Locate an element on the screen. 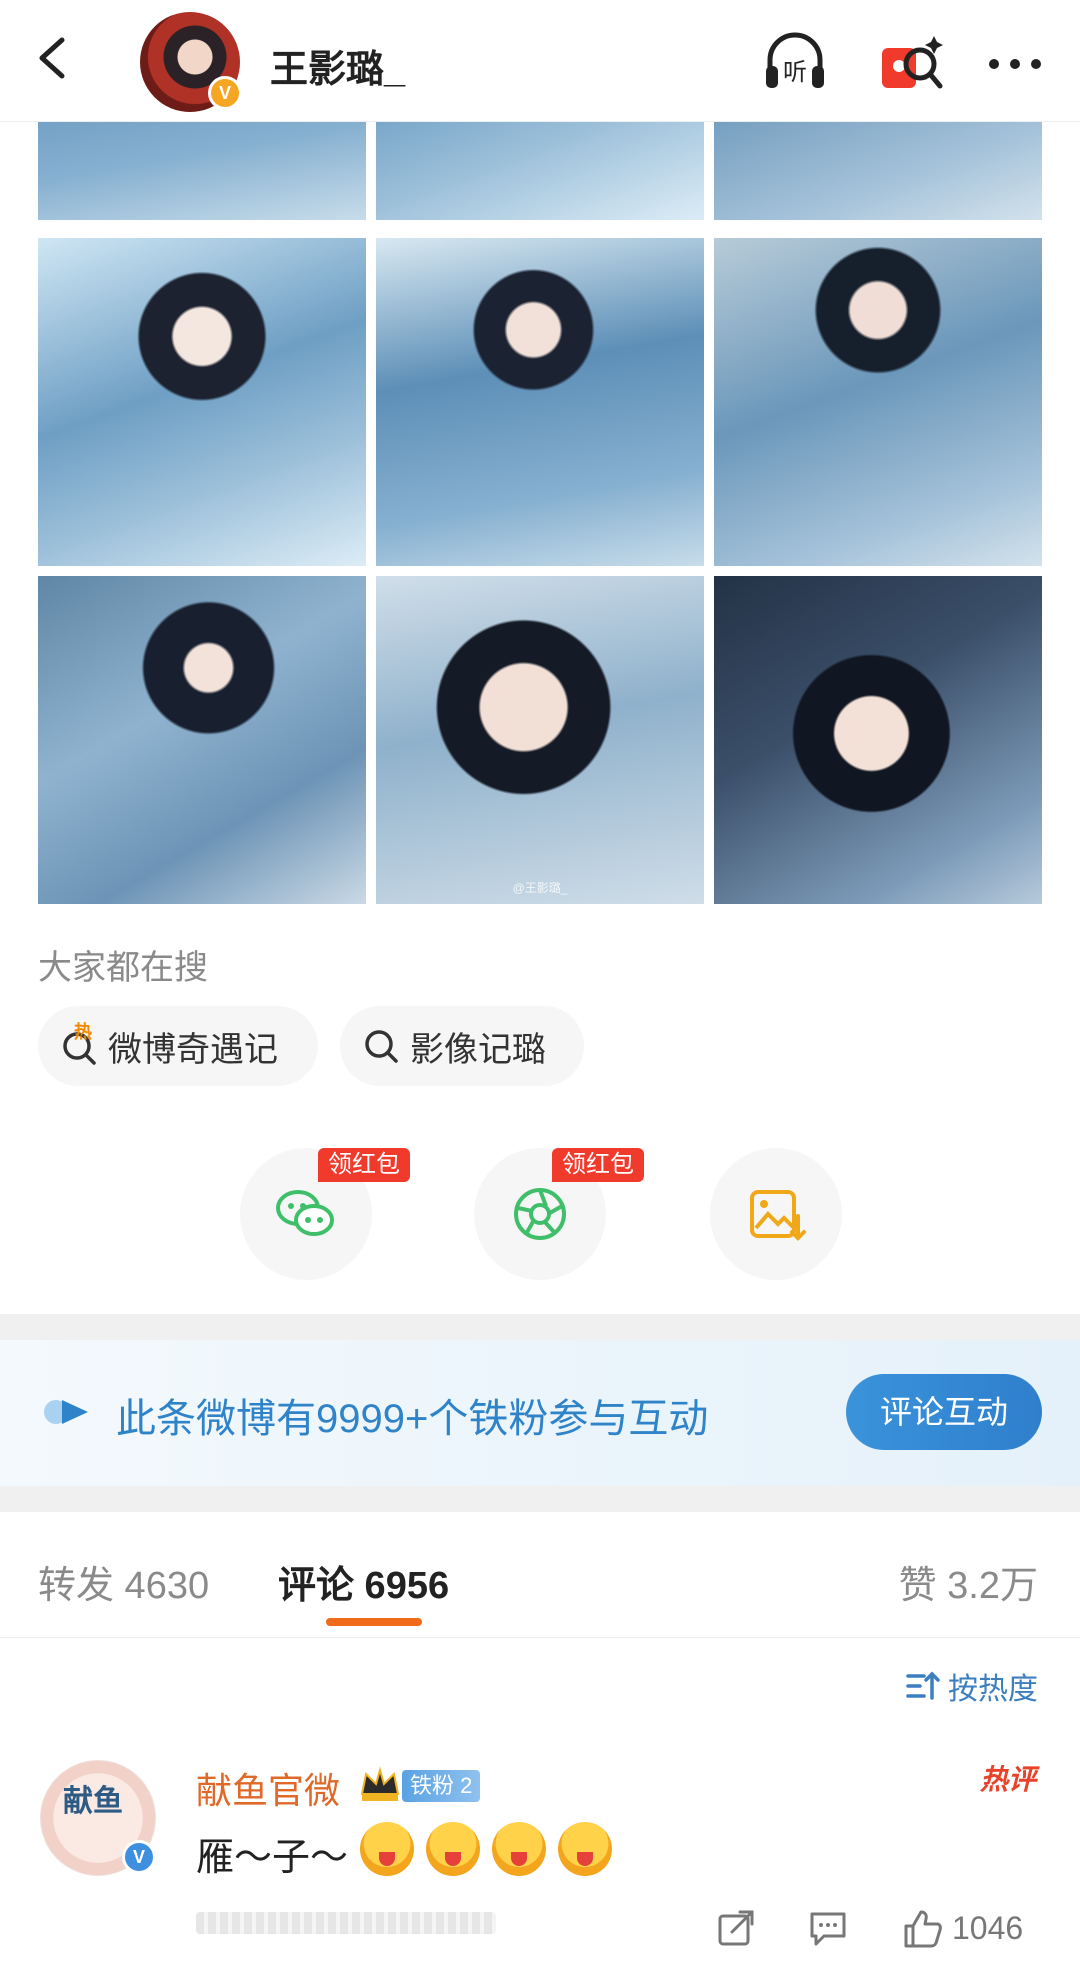 This screenshot has width=1080, height=1975. moments-icon is located at coordinates (540, 1214).